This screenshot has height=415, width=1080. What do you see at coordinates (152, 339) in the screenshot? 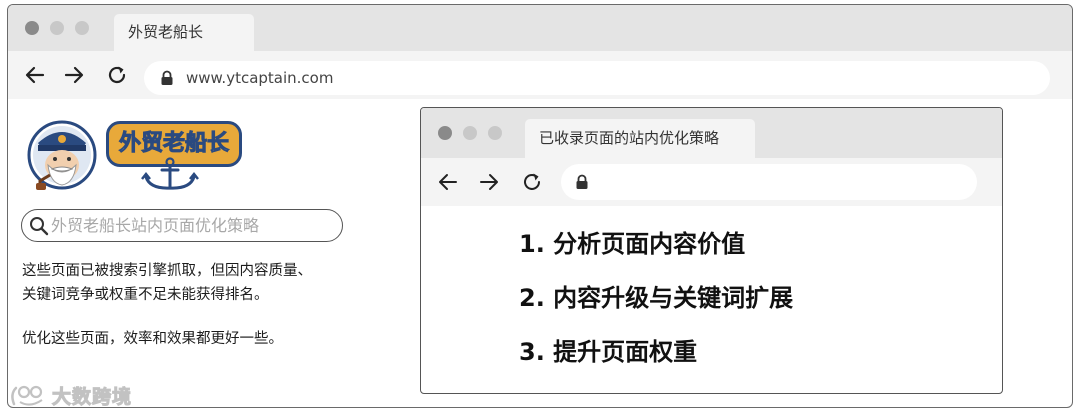
I see `description-line-3: 优化这些页面，效率和效果都更好一些。` at bounding box center [152, 339].